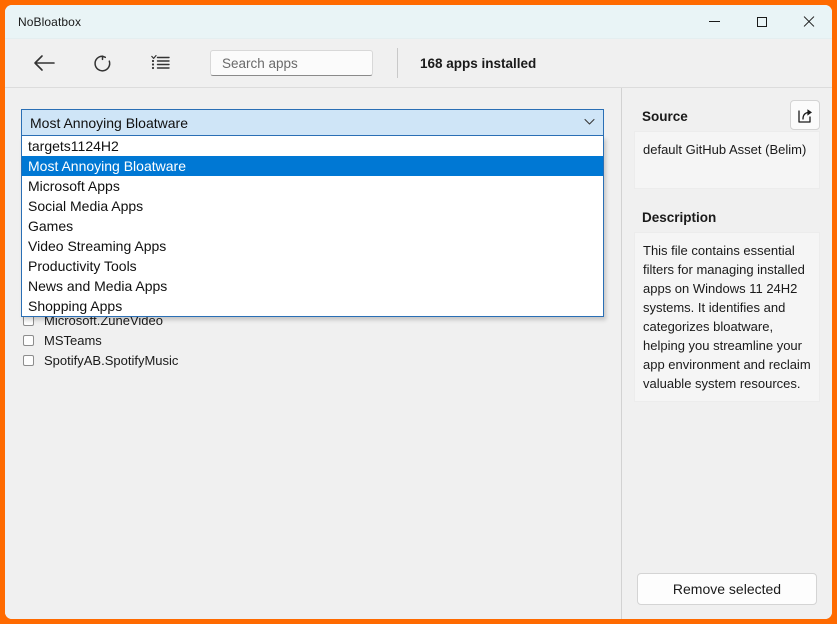 The image size is (837, 624). Describe the element at coordinates (322, 360) in the screenshot. I see `app-row: SpotifyAB.SpotifyMusic` at that location.